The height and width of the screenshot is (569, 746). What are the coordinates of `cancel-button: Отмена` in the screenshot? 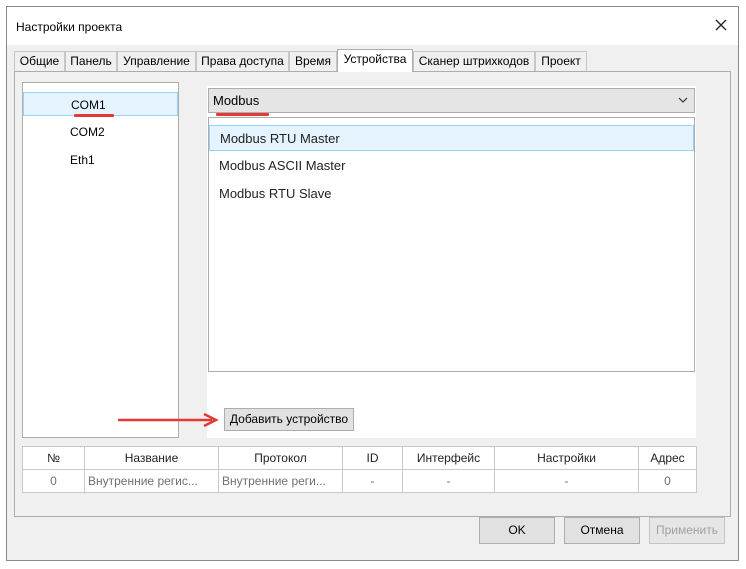 It's located at (602, 530).